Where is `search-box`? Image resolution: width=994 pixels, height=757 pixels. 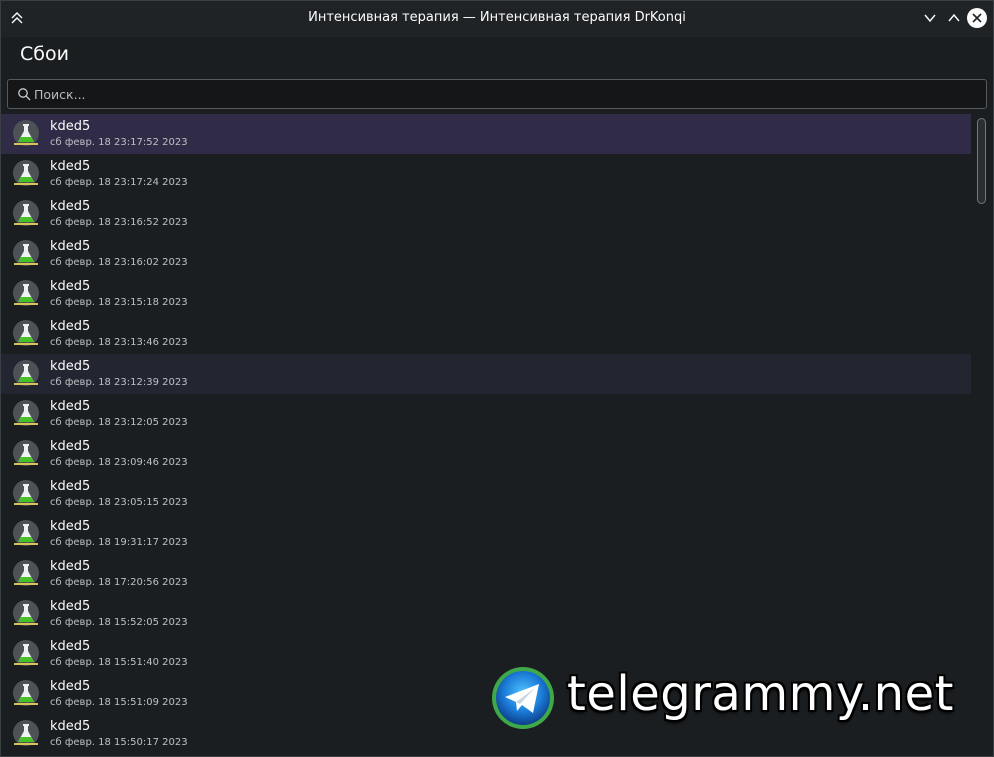
search-box is located at coordinates (497, 94).